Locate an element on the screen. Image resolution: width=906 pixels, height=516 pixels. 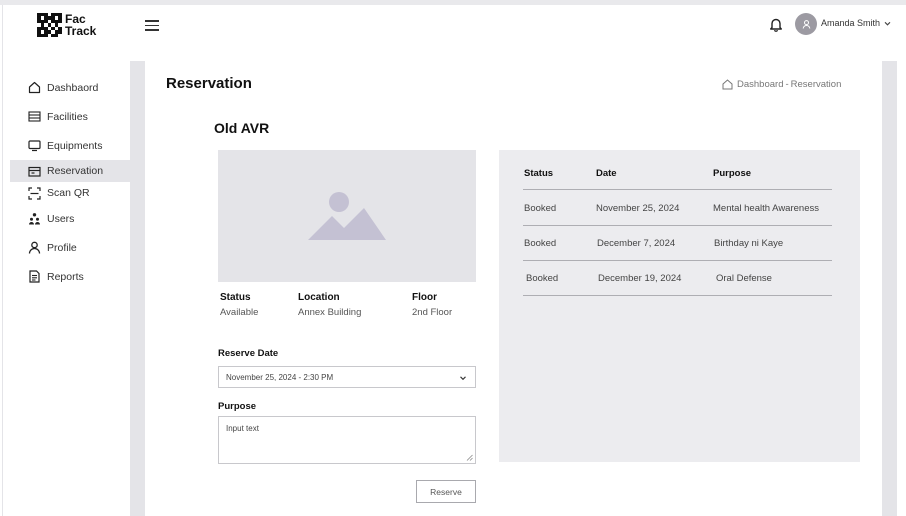
sidebar-item-label: Dashbaord is located at coordinates (73, 87).